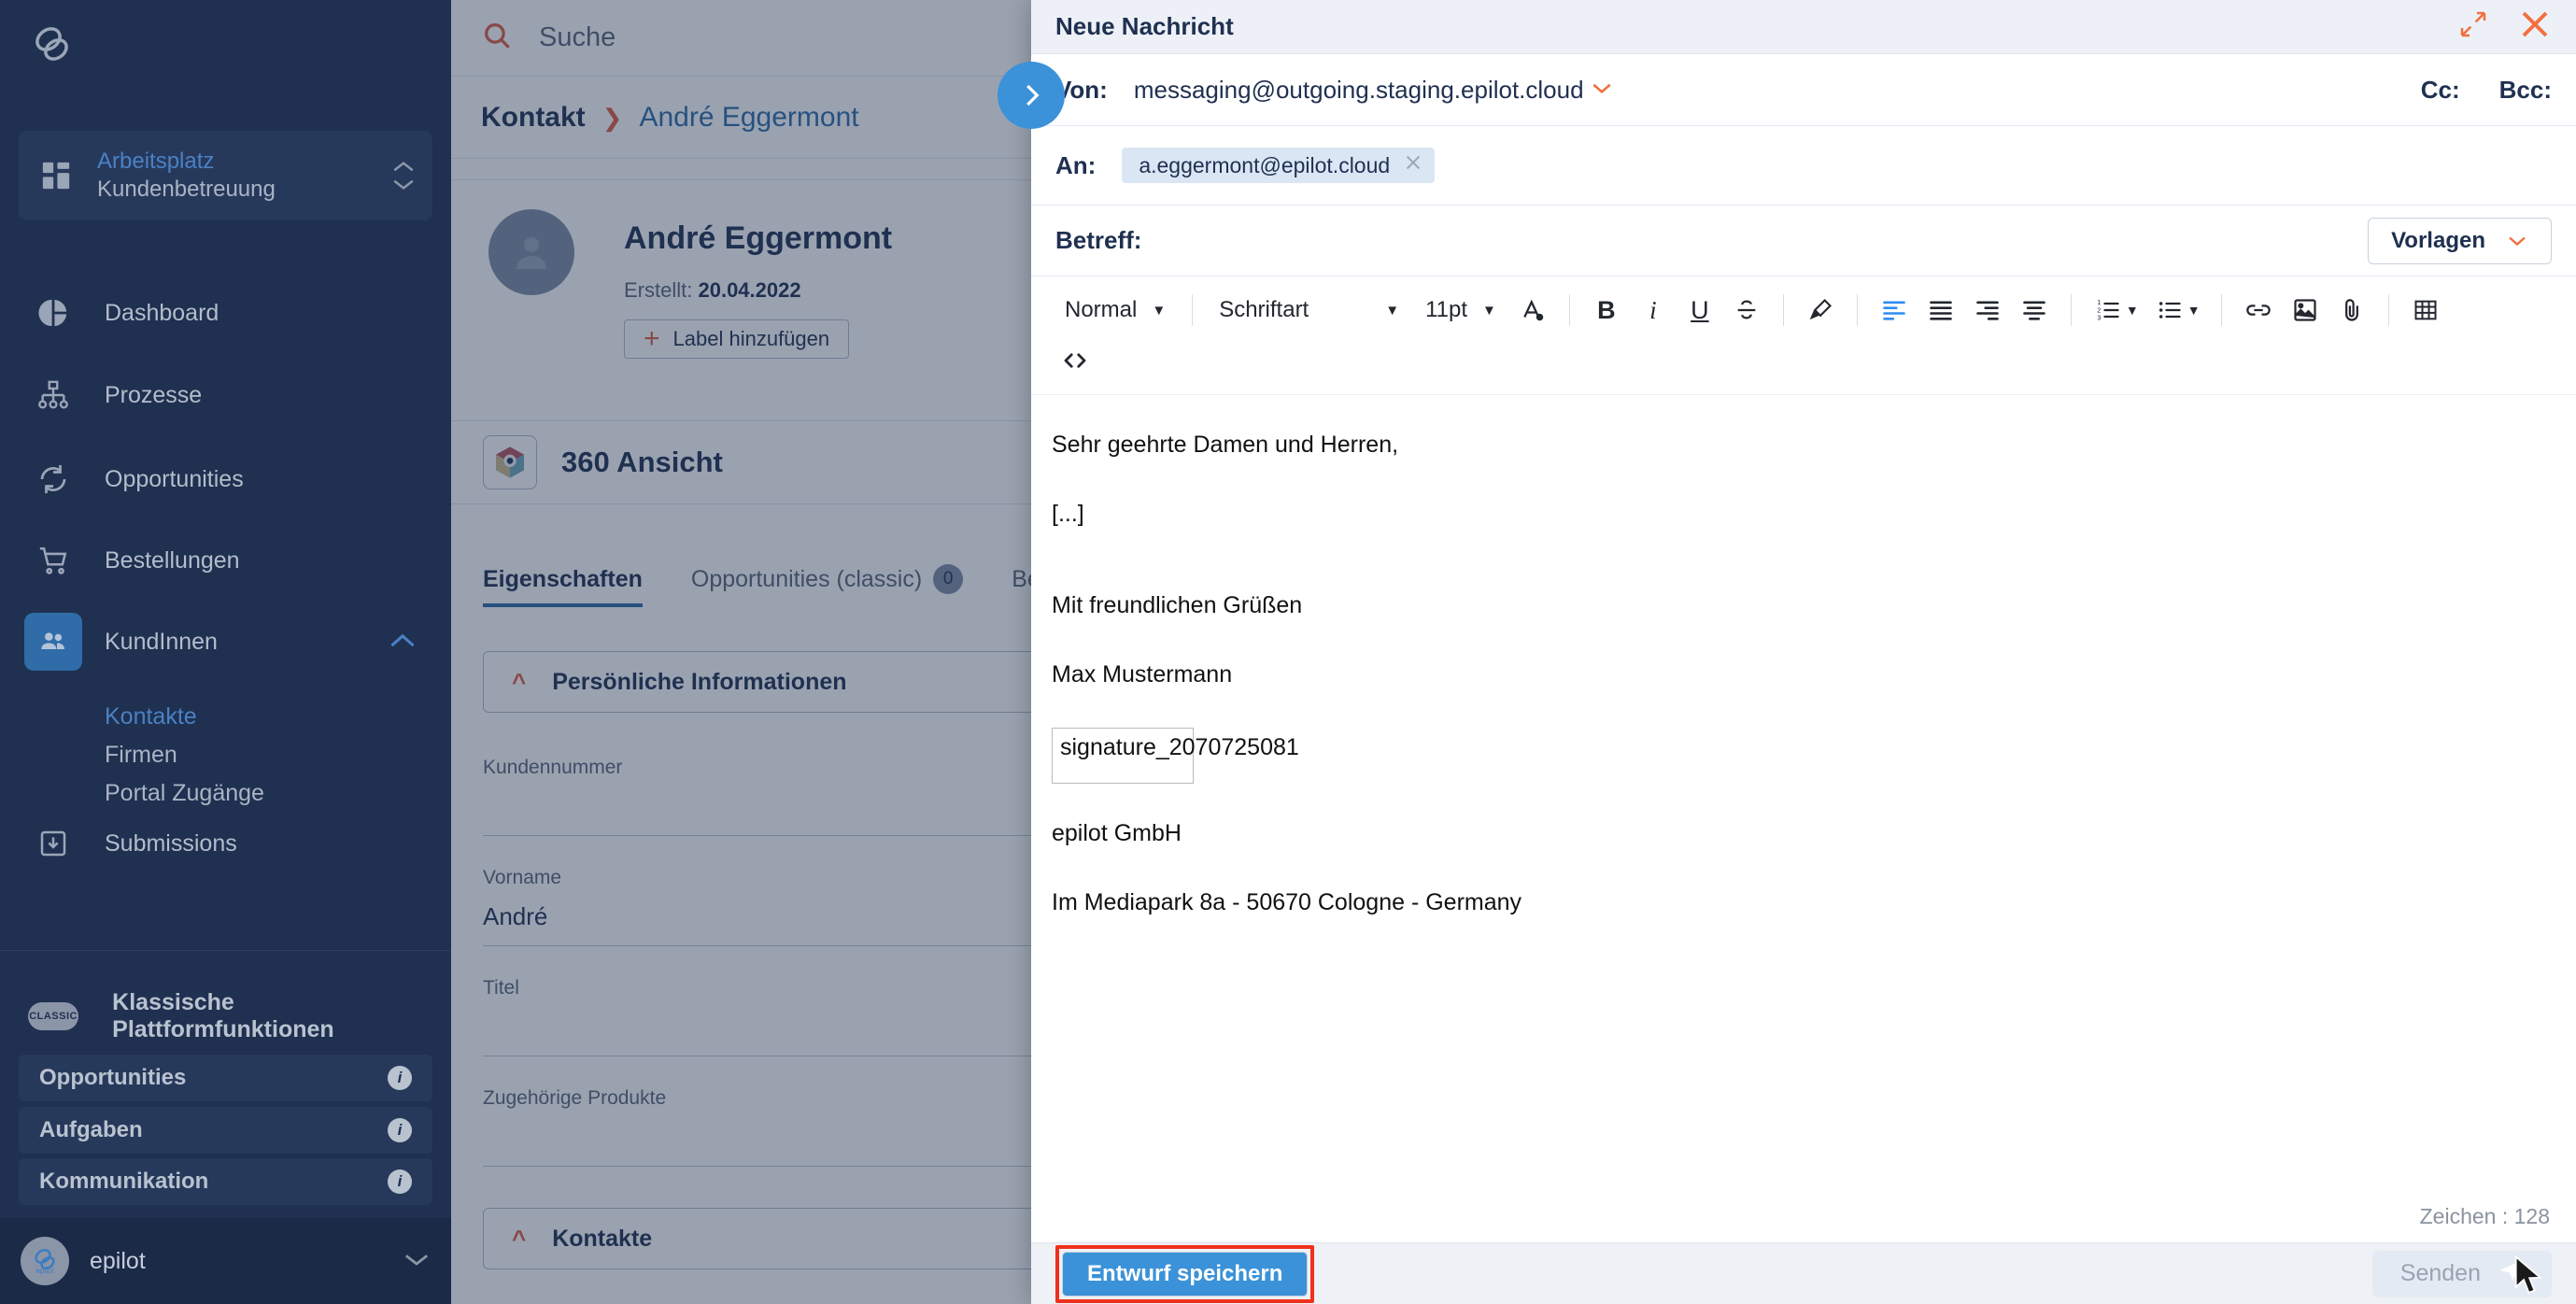  I want to click on classic-item-label: Kommunikation, so click(124, 1181).